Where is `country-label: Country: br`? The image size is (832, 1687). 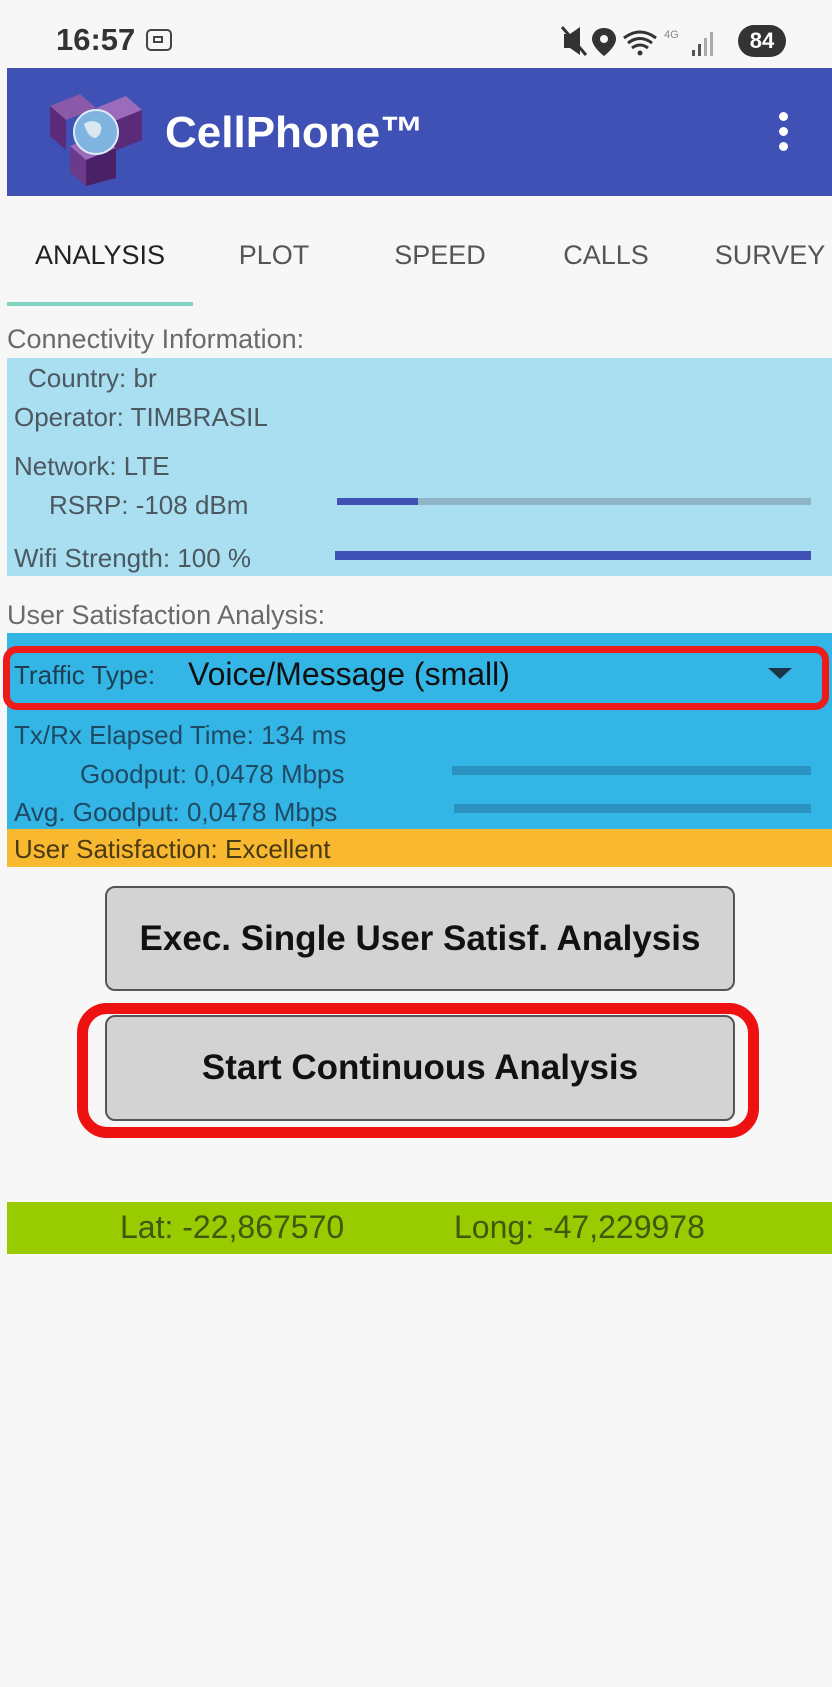
country-label: Country: br is located at coordinates (92, 378).